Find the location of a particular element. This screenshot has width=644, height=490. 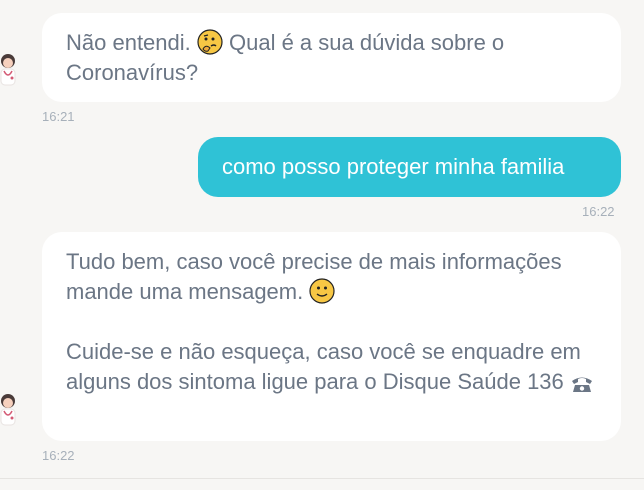

message-text: Não entendi. is located at coordinates (131, 42).